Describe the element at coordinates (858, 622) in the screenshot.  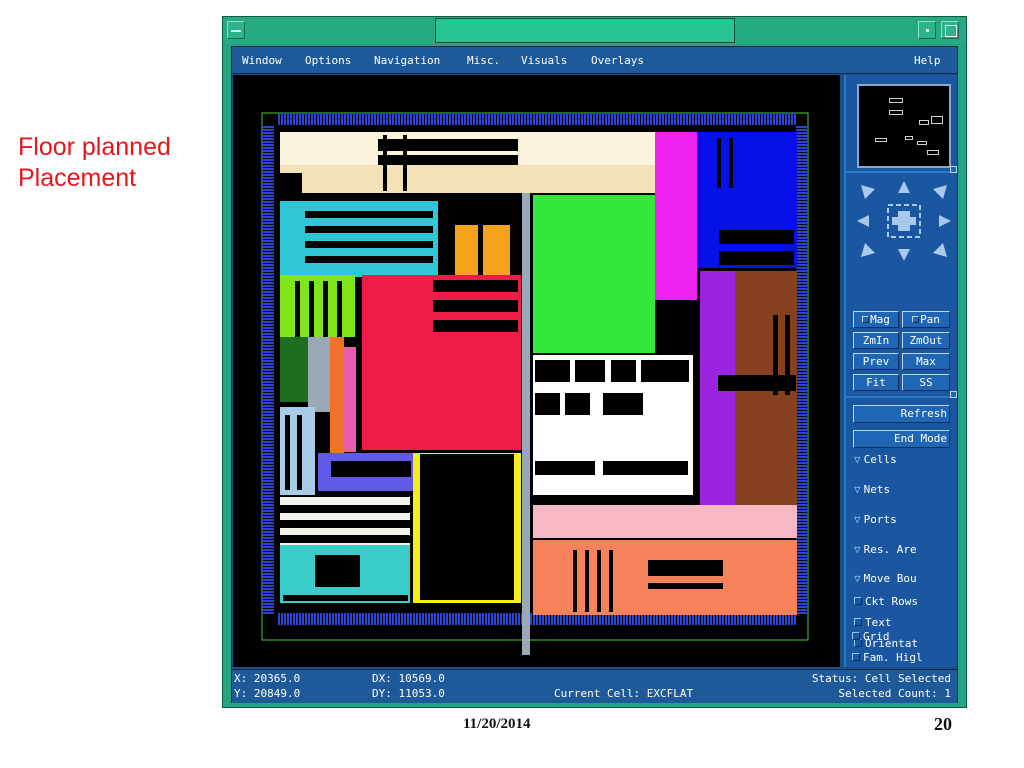
I see `text-checkbox` at that location.